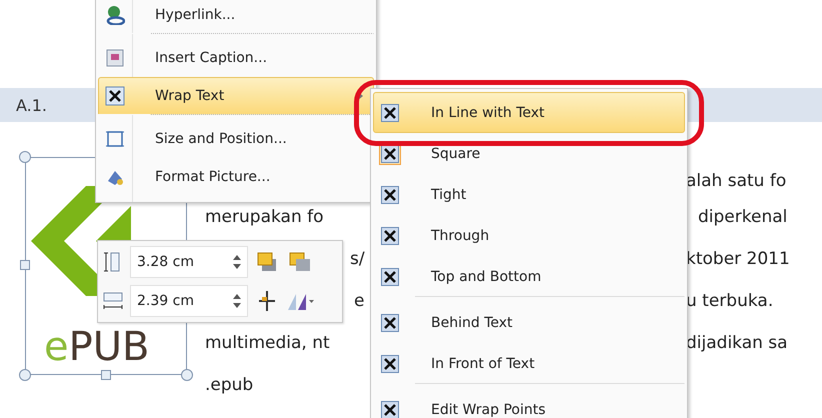 This screenshot has width=822, height=418. I want to click on body-text: dijadikan sa, so click(737, 343).